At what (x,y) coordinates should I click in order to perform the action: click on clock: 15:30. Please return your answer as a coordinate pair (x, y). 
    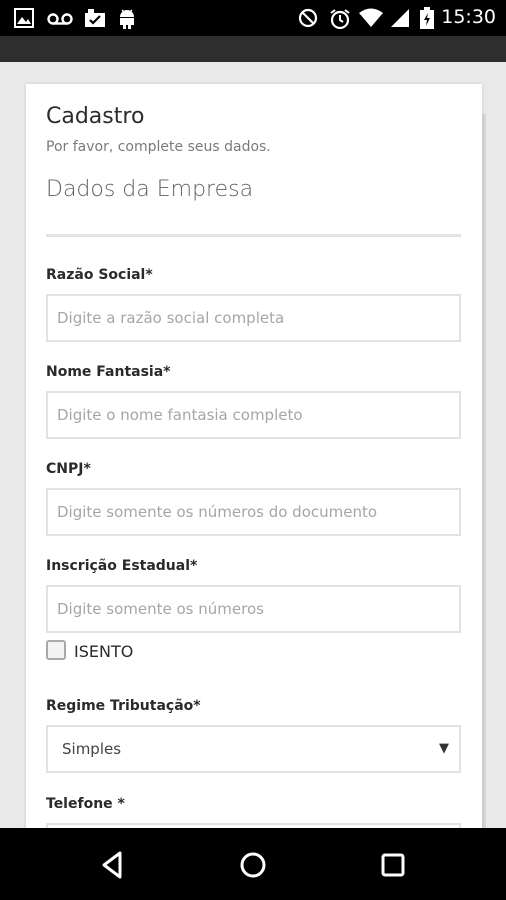
    Looking at the image, I should click on (468, 17).